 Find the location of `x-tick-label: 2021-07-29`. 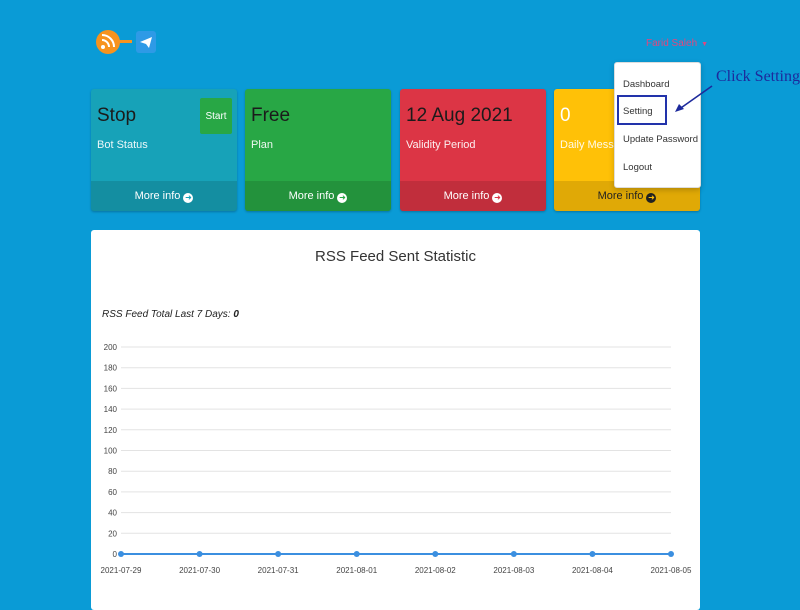

x-tick-label: 2021-07-29 is located at coordinates (121, 570).